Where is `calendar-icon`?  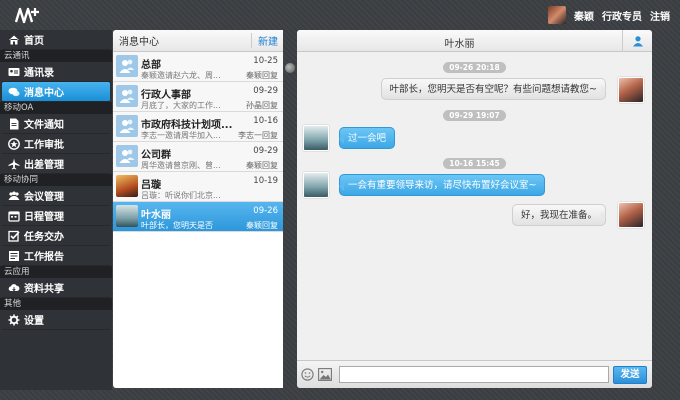 calendar-icon is located at coordinates (14, 216).